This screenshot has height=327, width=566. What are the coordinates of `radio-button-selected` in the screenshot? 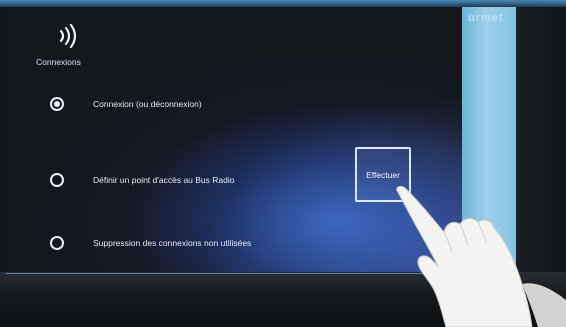 It's located at (57, 104).